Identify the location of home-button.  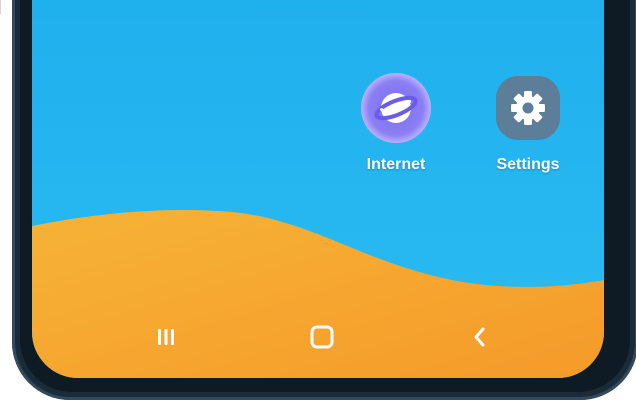
(322, 337).